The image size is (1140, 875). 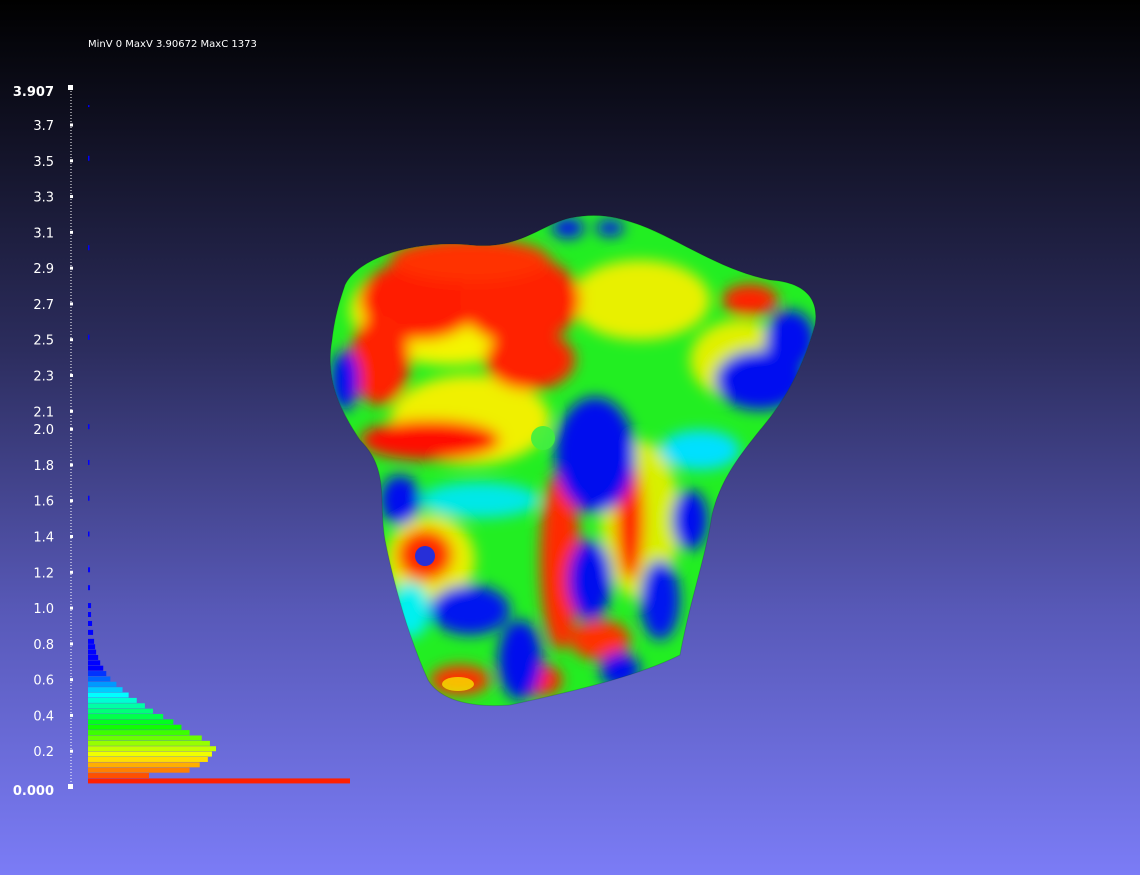 I want to click on histogram-tick-label: 1.8, so click(x=43, y=466).